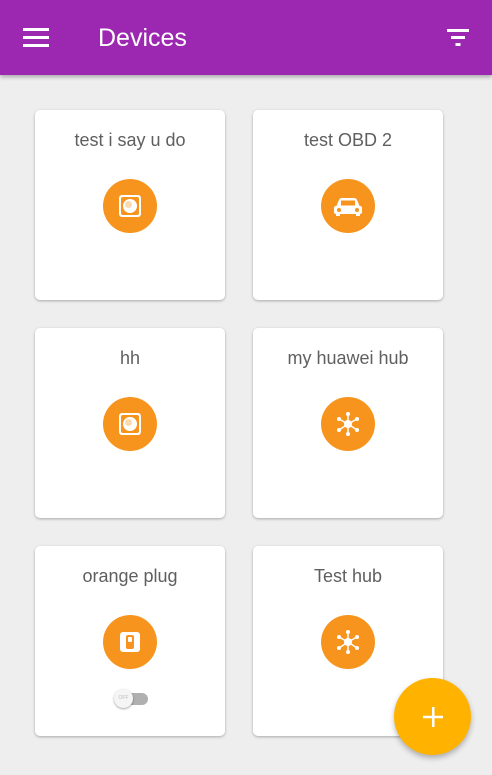 This screenshot has width=492, height=775. I want to click on filter-icon, so click(458, 37).